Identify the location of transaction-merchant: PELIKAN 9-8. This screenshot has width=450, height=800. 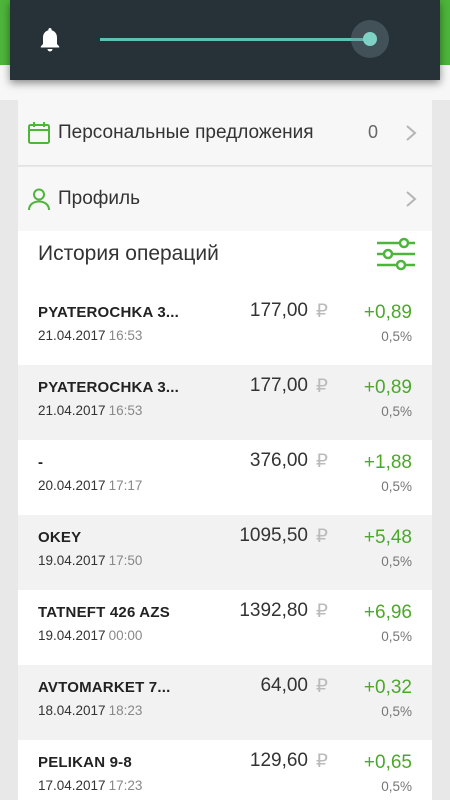
(85, 762).